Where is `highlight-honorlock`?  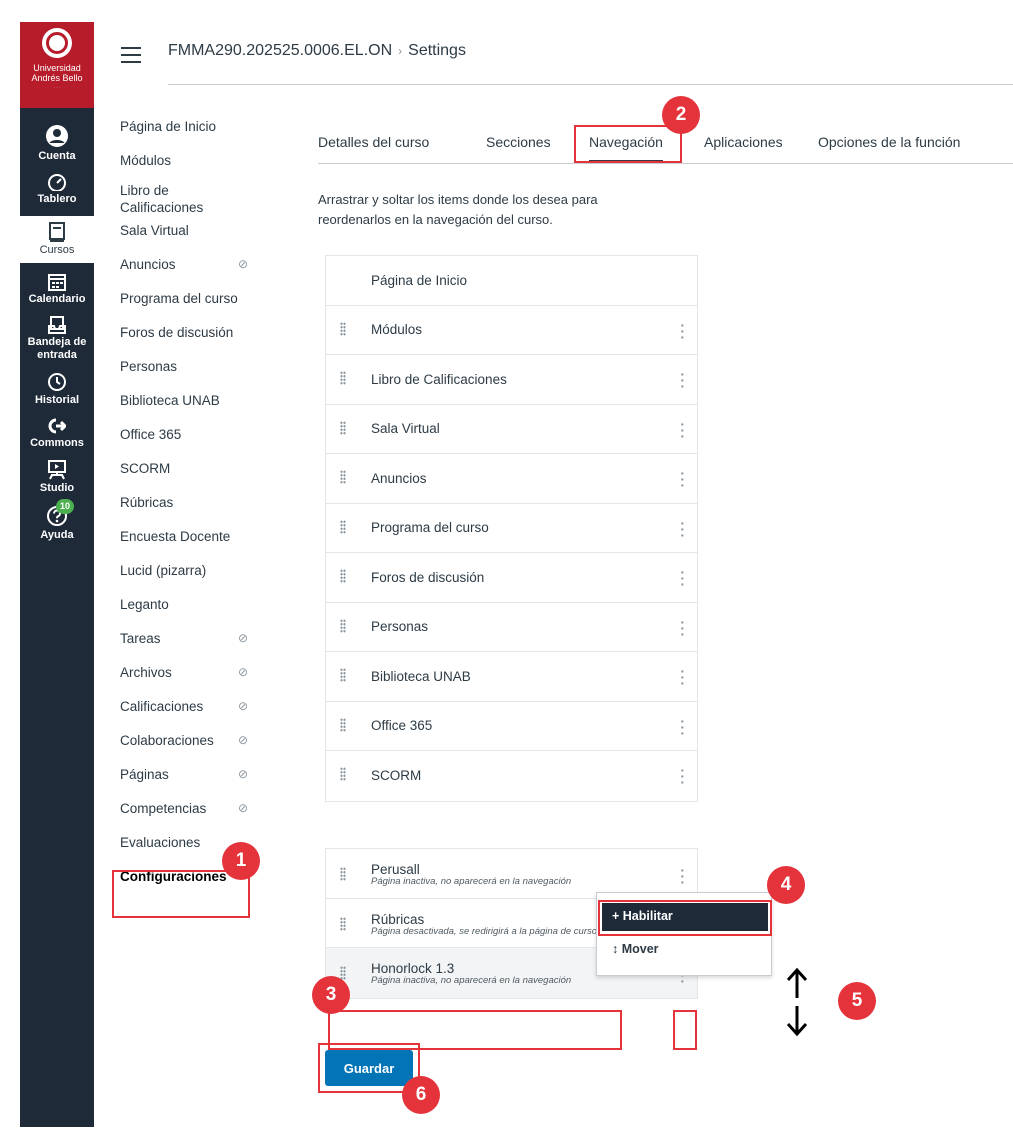 highlight-honorlock is located at coordinates (475, 1030).